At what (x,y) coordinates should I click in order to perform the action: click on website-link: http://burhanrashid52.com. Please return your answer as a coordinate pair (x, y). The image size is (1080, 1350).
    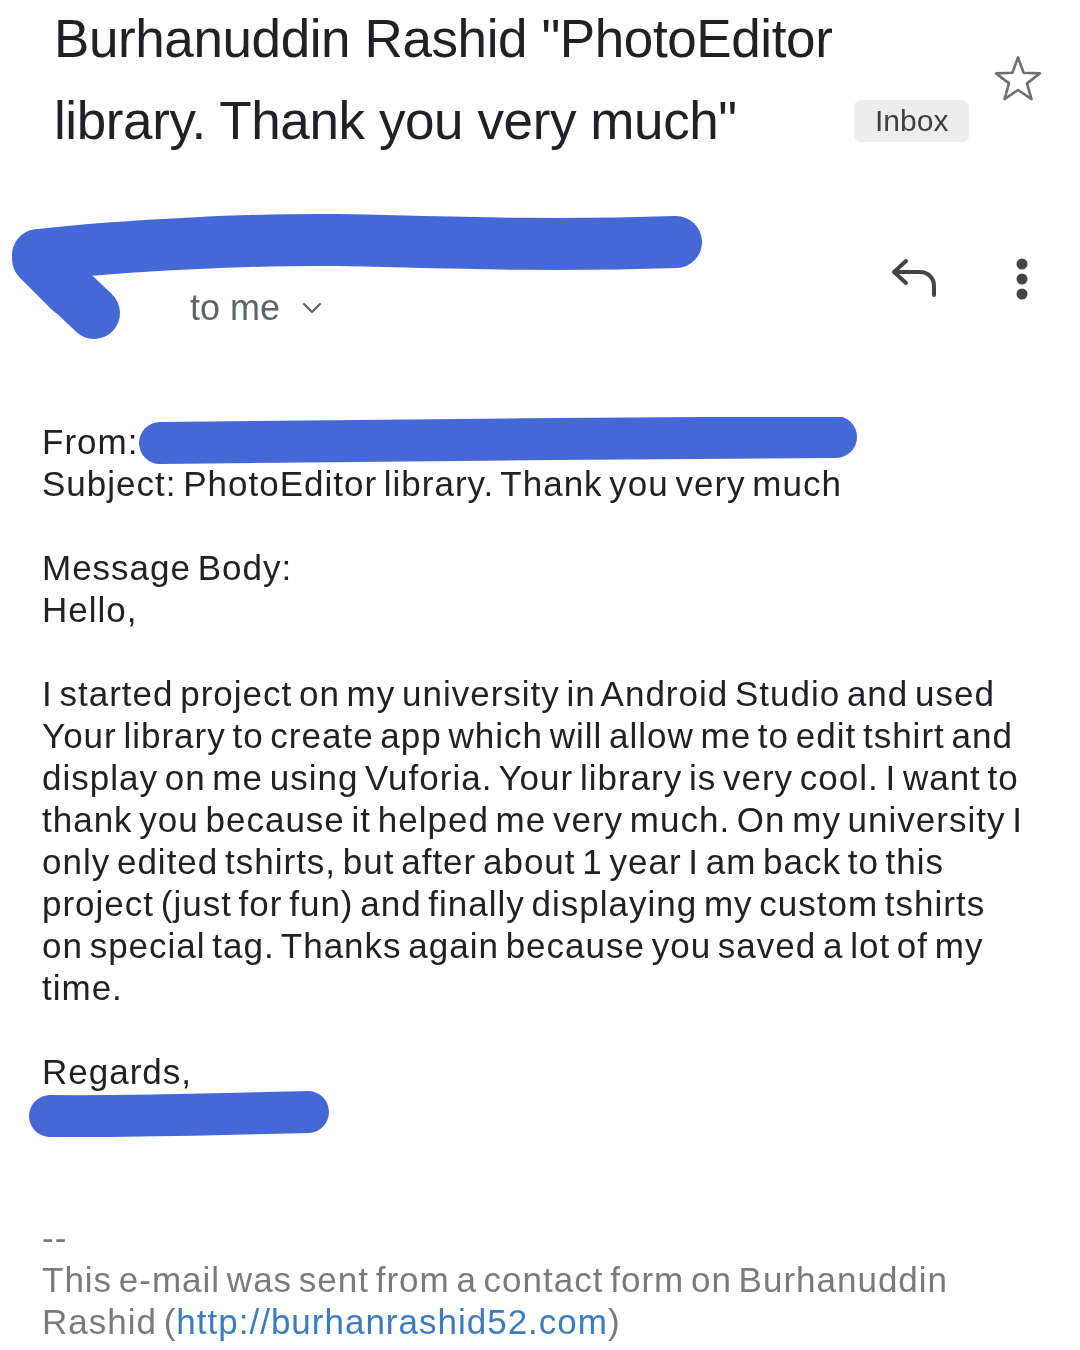
    Looking at the image, I should click on (392, 1321).